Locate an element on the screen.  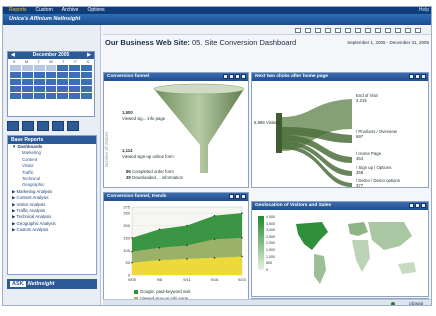
click-target: / Home Page 454 is located at coordinates (368, 156).